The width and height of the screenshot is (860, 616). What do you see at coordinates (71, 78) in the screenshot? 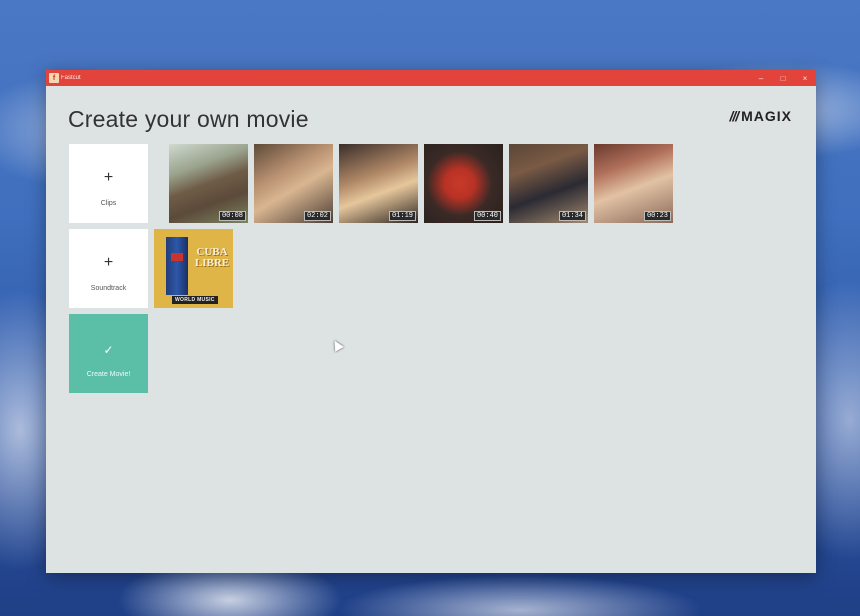
I see `window-title: Fastcut` at bounding box center [71, 78].